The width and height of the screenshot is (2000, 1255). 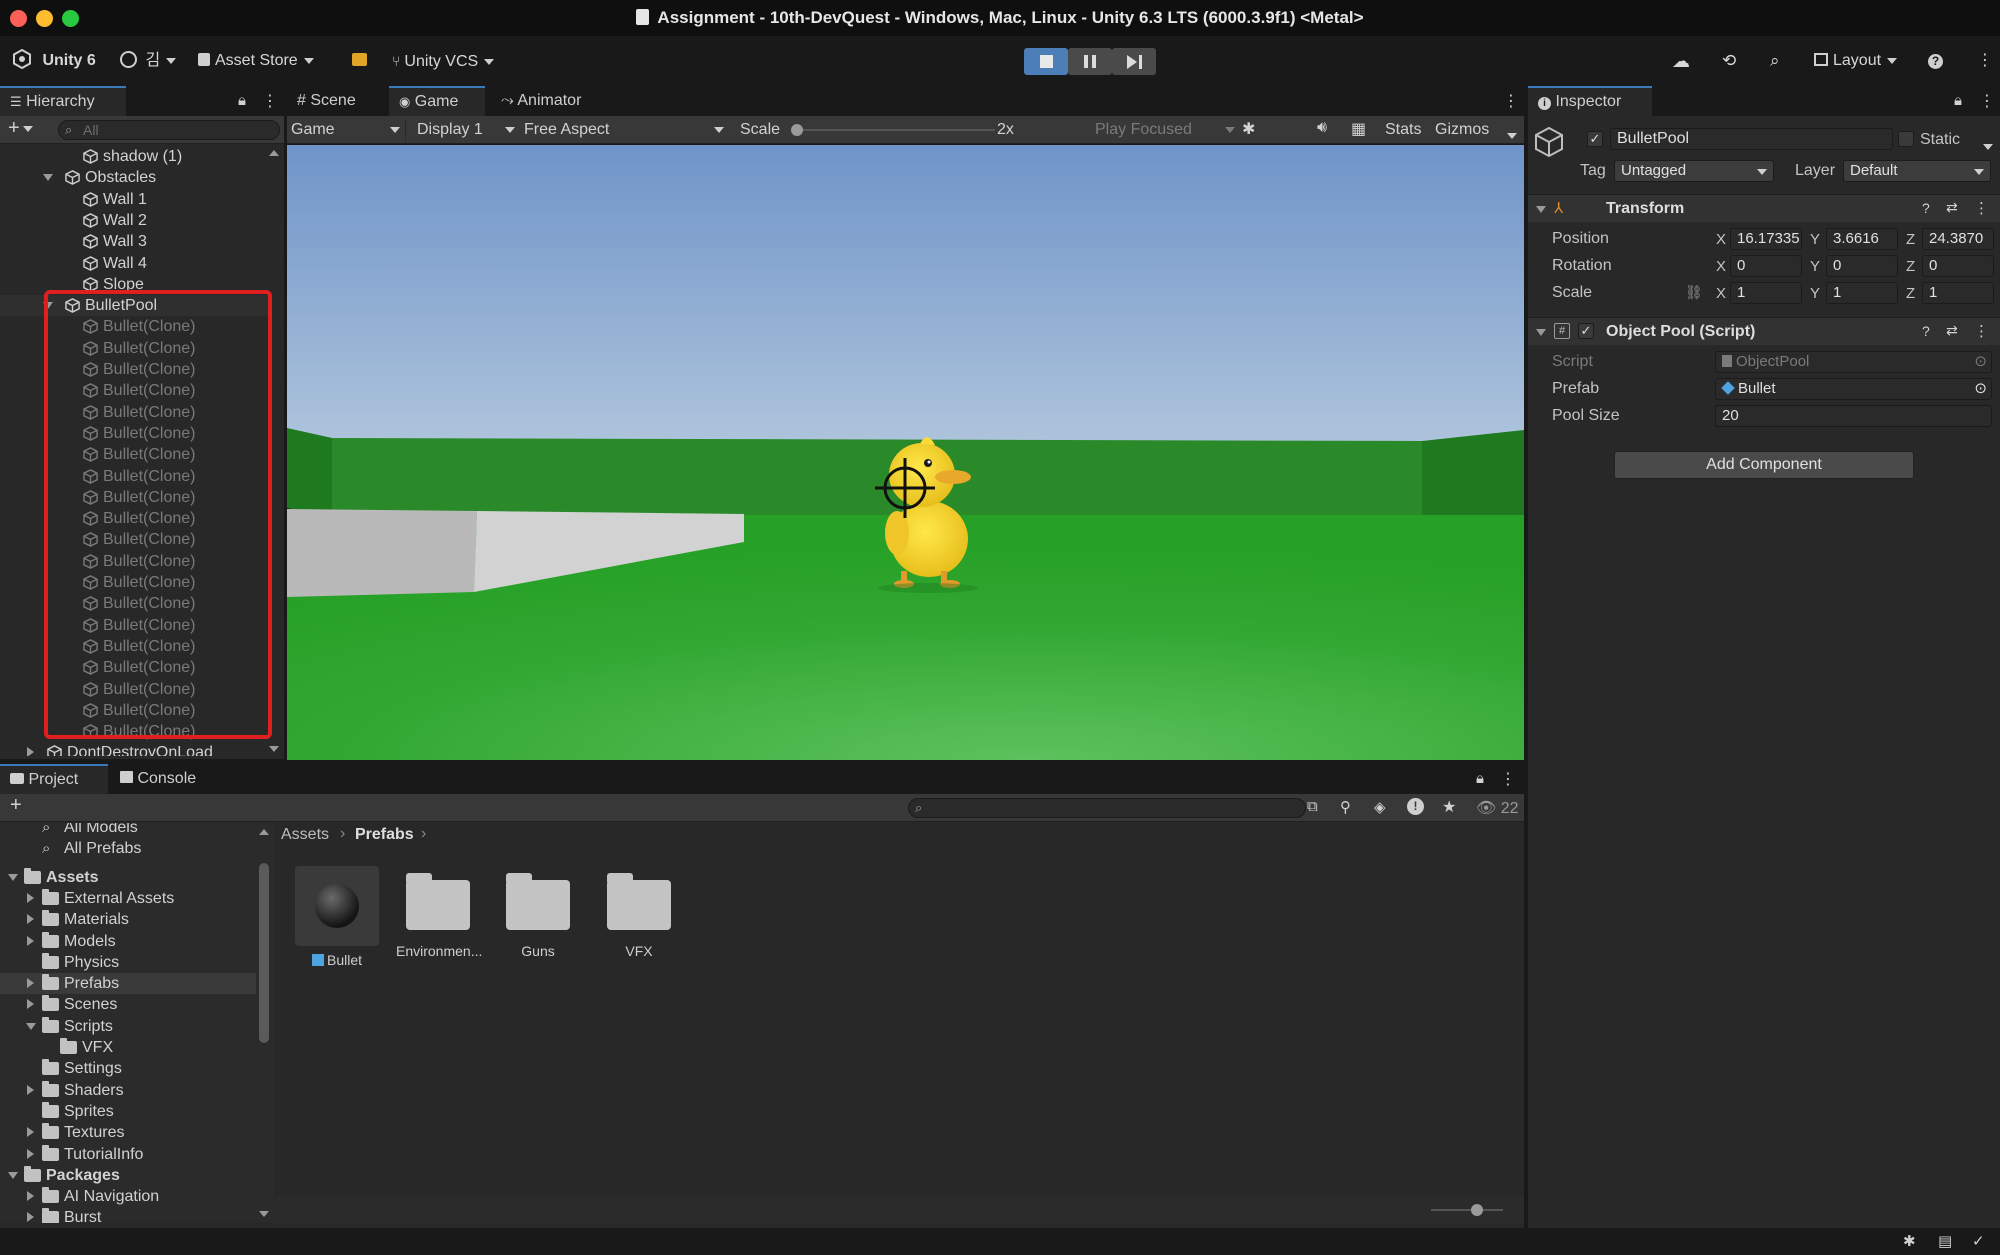 What do you see at coordinates (538, 912) in the screenshot?
I see `asset-tile-guns: Guns` at bounding box center [538, 912].